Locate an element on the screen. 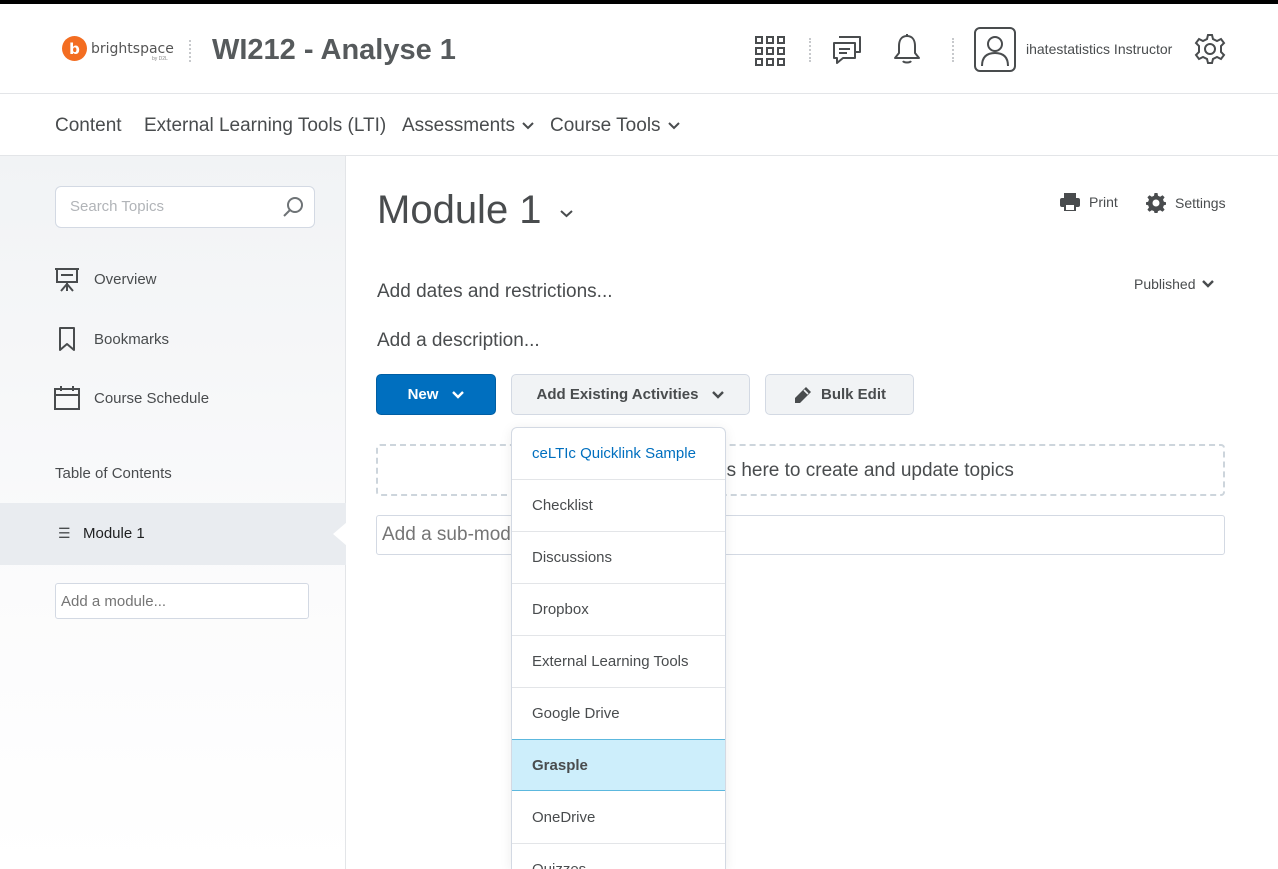 The height and width of the screenshot is (869, 1278). menu-item-discussions: Discussions is located at coordinates (618, 558).